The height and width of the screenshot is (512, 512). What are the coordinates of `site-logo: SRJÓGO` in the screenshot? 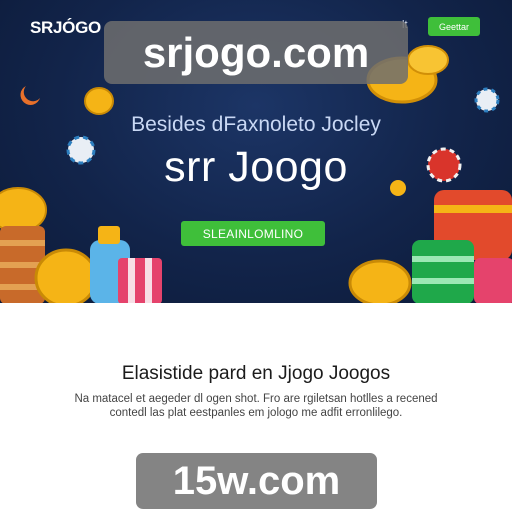 It's located at (65, 28).